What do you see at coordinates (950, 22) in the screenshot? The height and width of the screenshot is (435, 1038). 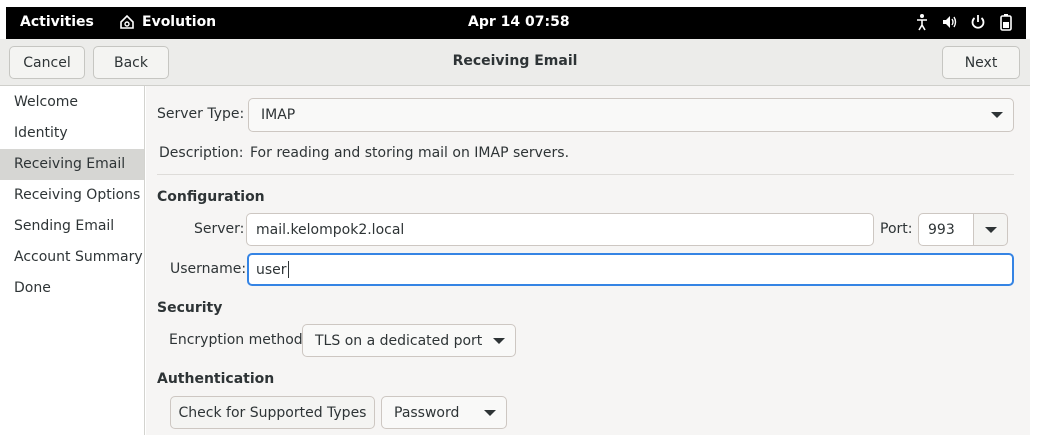 I see `volume-icon` at bounding box center [950, 22].